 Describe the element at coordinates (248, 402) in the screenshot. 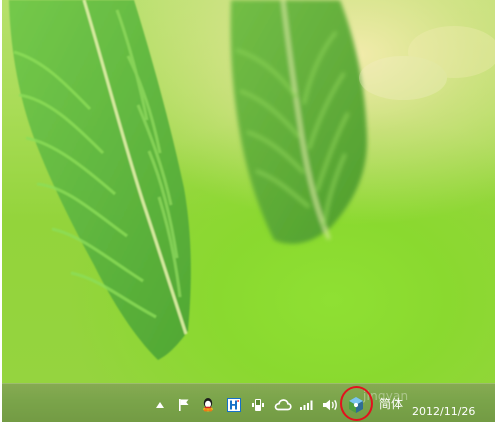

I see `taskbar: jingyan 简体 2012/11/26` at that location.